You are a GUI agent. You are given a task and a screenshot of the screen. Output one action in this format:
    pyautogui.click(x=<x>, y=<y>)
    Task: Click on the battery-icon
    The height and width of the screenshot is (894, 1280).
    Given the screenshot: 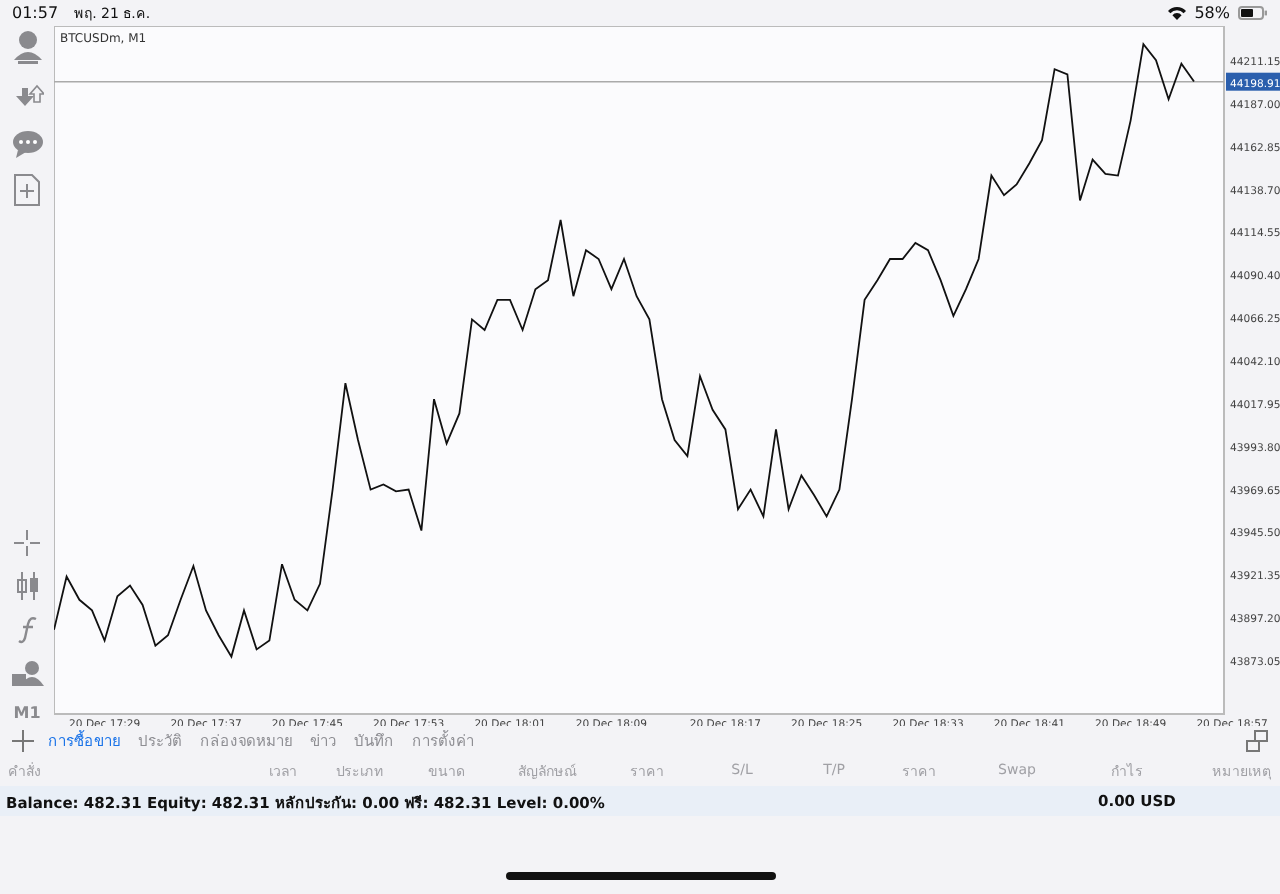 What is the action you would take?
    pyautogui.click(x=1253, y=13)
    